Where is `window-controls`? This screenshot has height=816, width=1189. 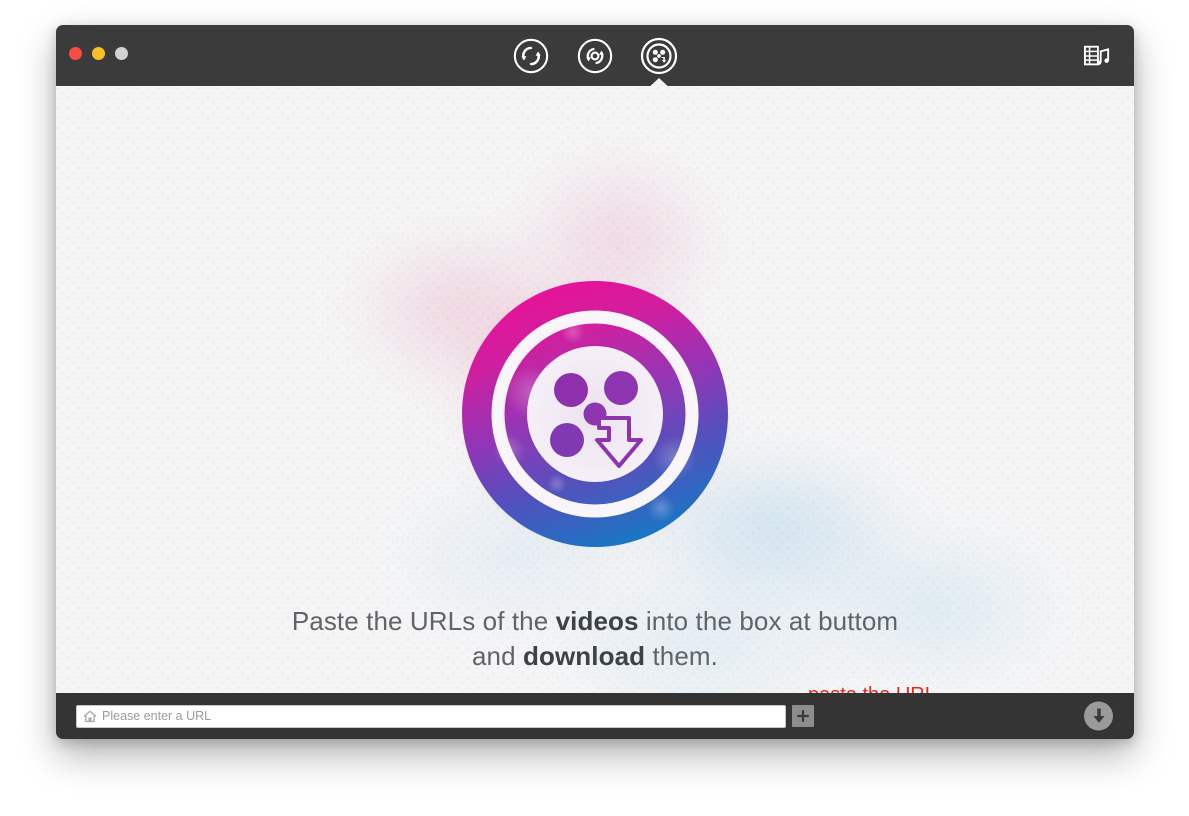 window-controls is located at coordinates (98, 53).